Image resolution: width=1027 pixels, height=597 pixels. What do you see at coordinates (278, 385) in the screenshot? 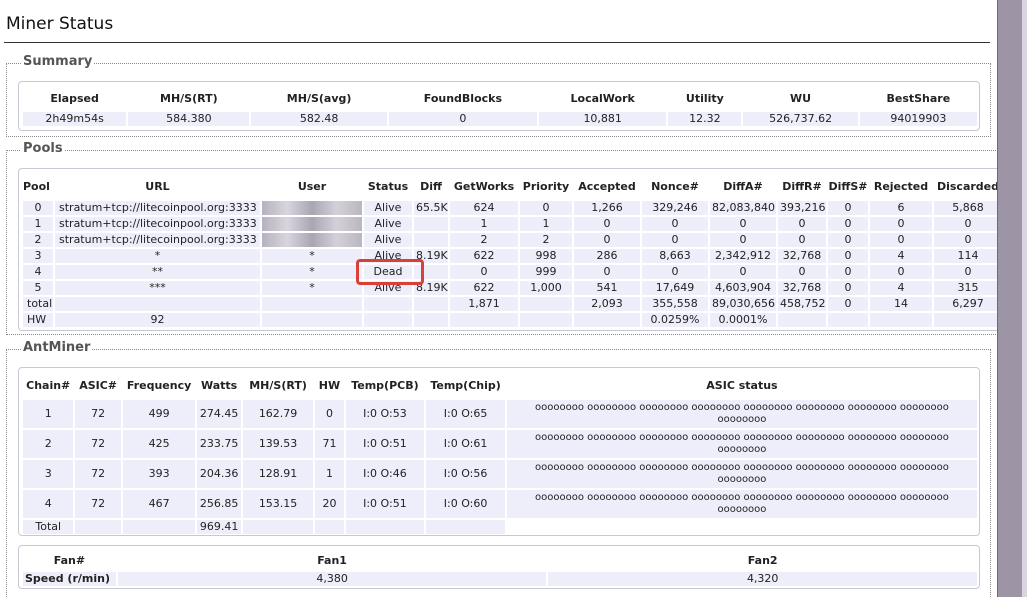
I see `antminer-header: MH/S(RT)` at bounding box center [278, 385].